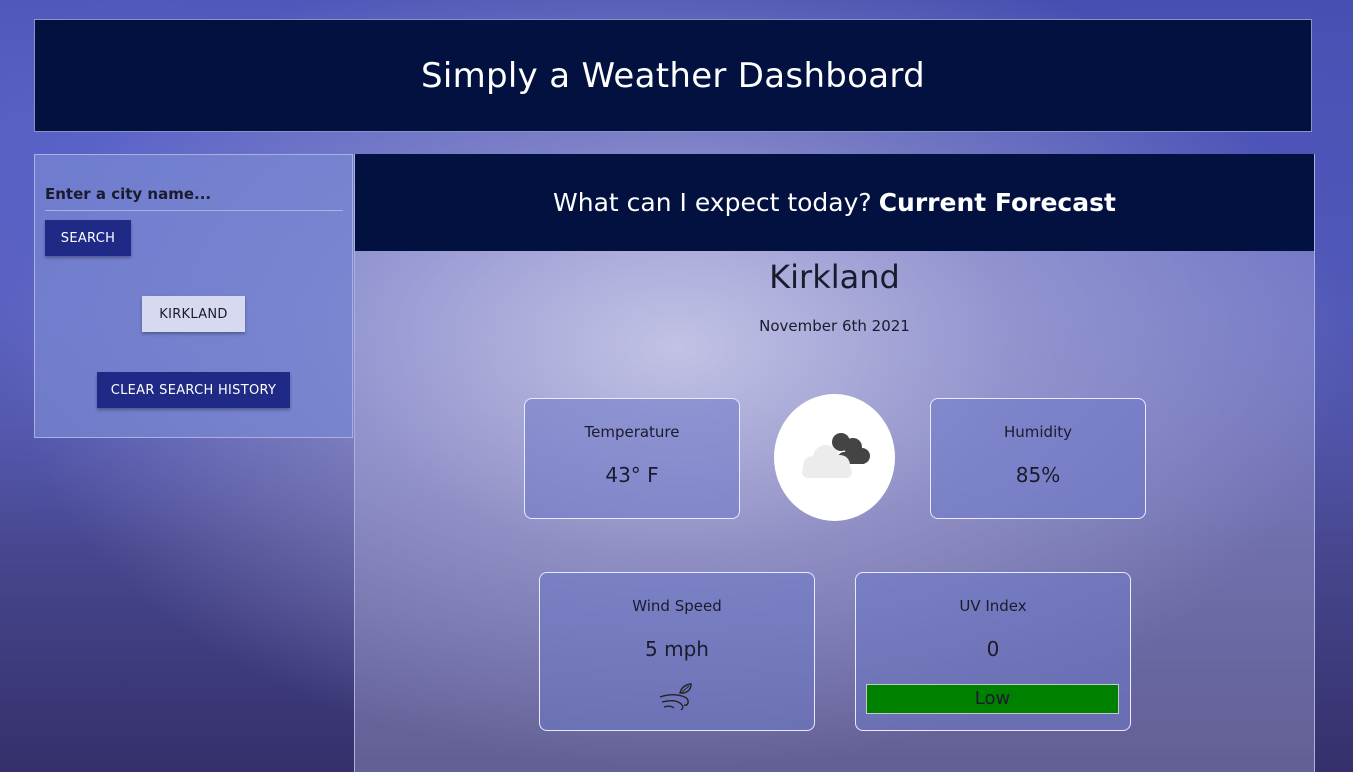 This screenshot has width=1353, height=772. I want to click on forecast-heading-bold: Current Forecast, so click(997, 202).